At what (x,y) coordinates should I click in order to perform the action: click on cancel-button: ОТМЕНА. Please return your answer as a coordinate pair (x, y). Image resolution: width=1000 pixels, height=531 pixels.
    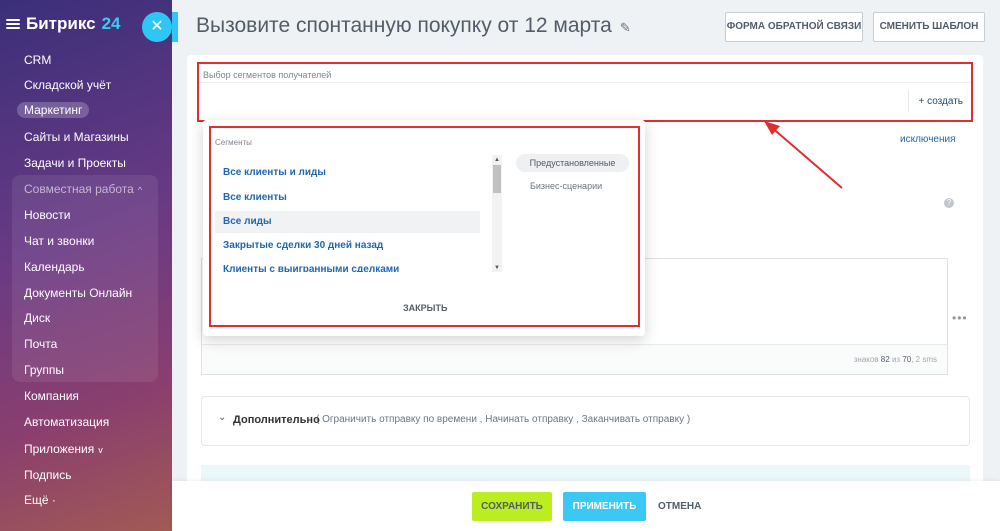
    Looking at the image, I should click on (679, 506).